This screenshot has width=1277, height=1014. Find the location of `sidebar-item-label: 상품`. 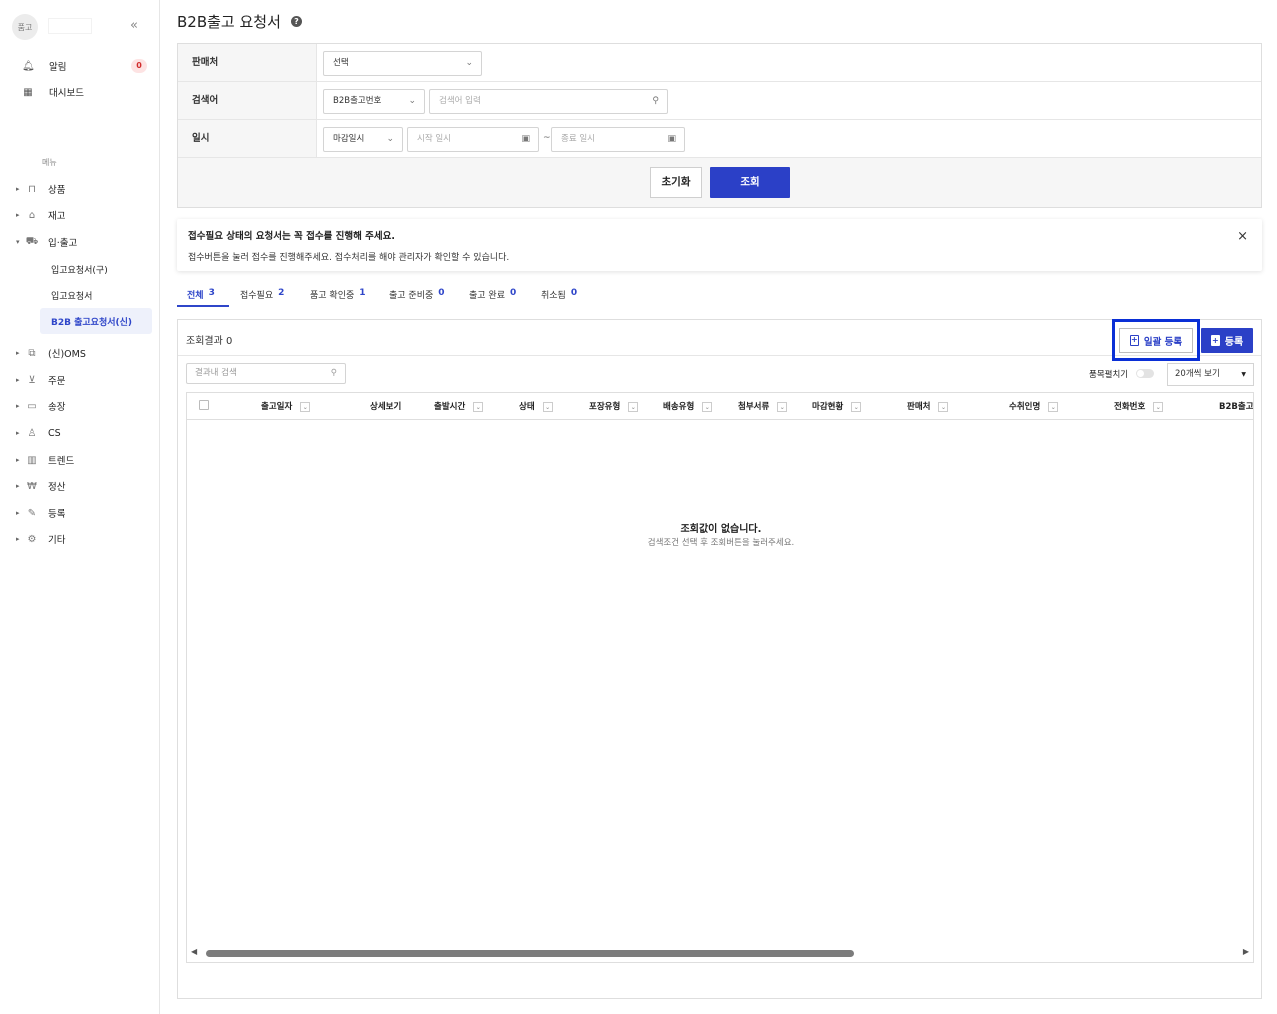

sidebar-item-label: 상품 is located at coordinates (57, 190).